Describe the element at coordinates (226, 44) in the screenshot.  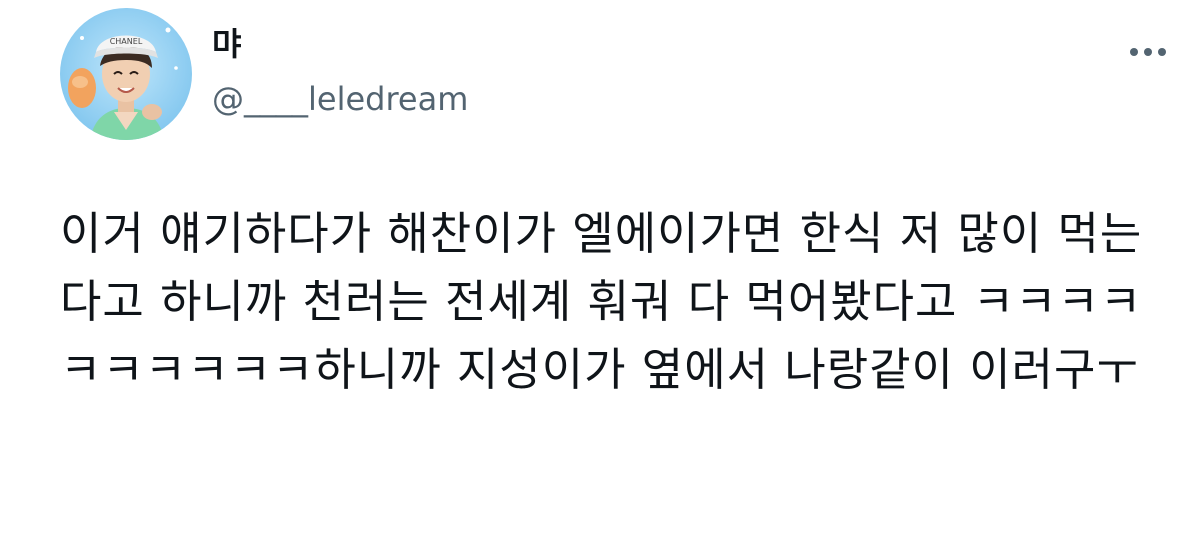
I see `display-name: 먀` at that location.